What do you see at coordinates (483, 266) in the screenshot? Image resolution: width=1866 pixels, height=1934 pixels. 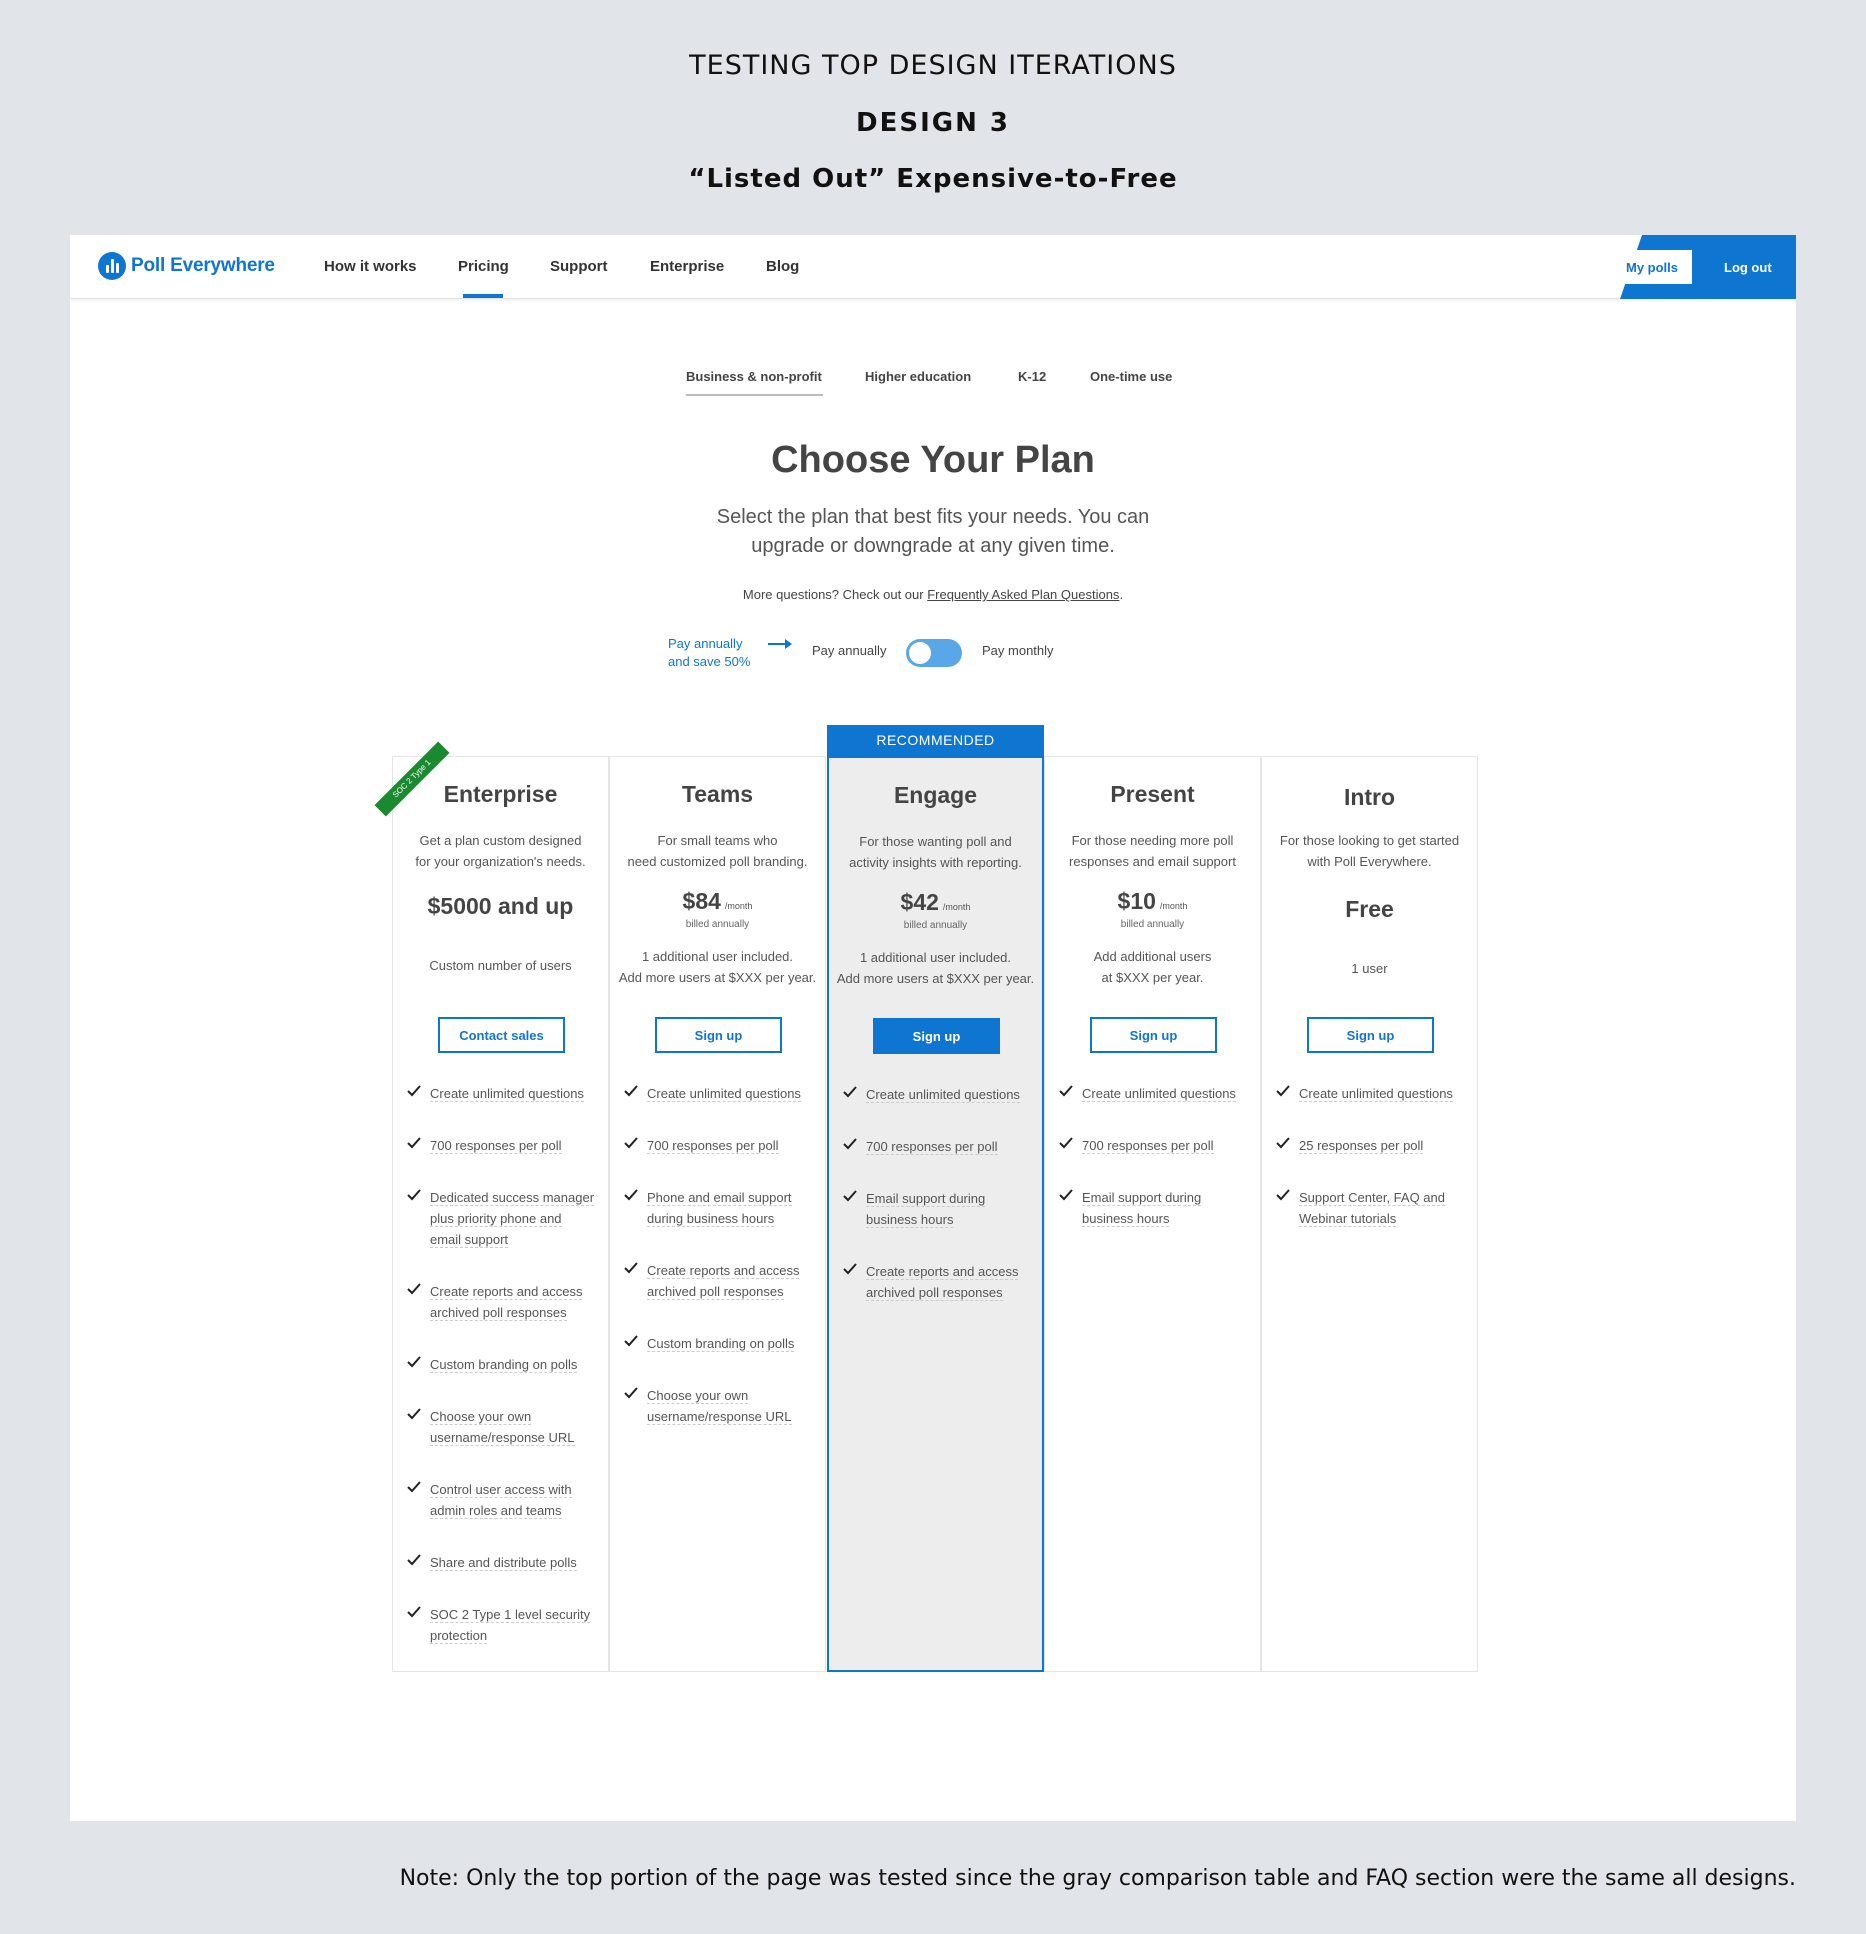 I see `nav-pricing: Pricing` at bounding box center [483, 266].